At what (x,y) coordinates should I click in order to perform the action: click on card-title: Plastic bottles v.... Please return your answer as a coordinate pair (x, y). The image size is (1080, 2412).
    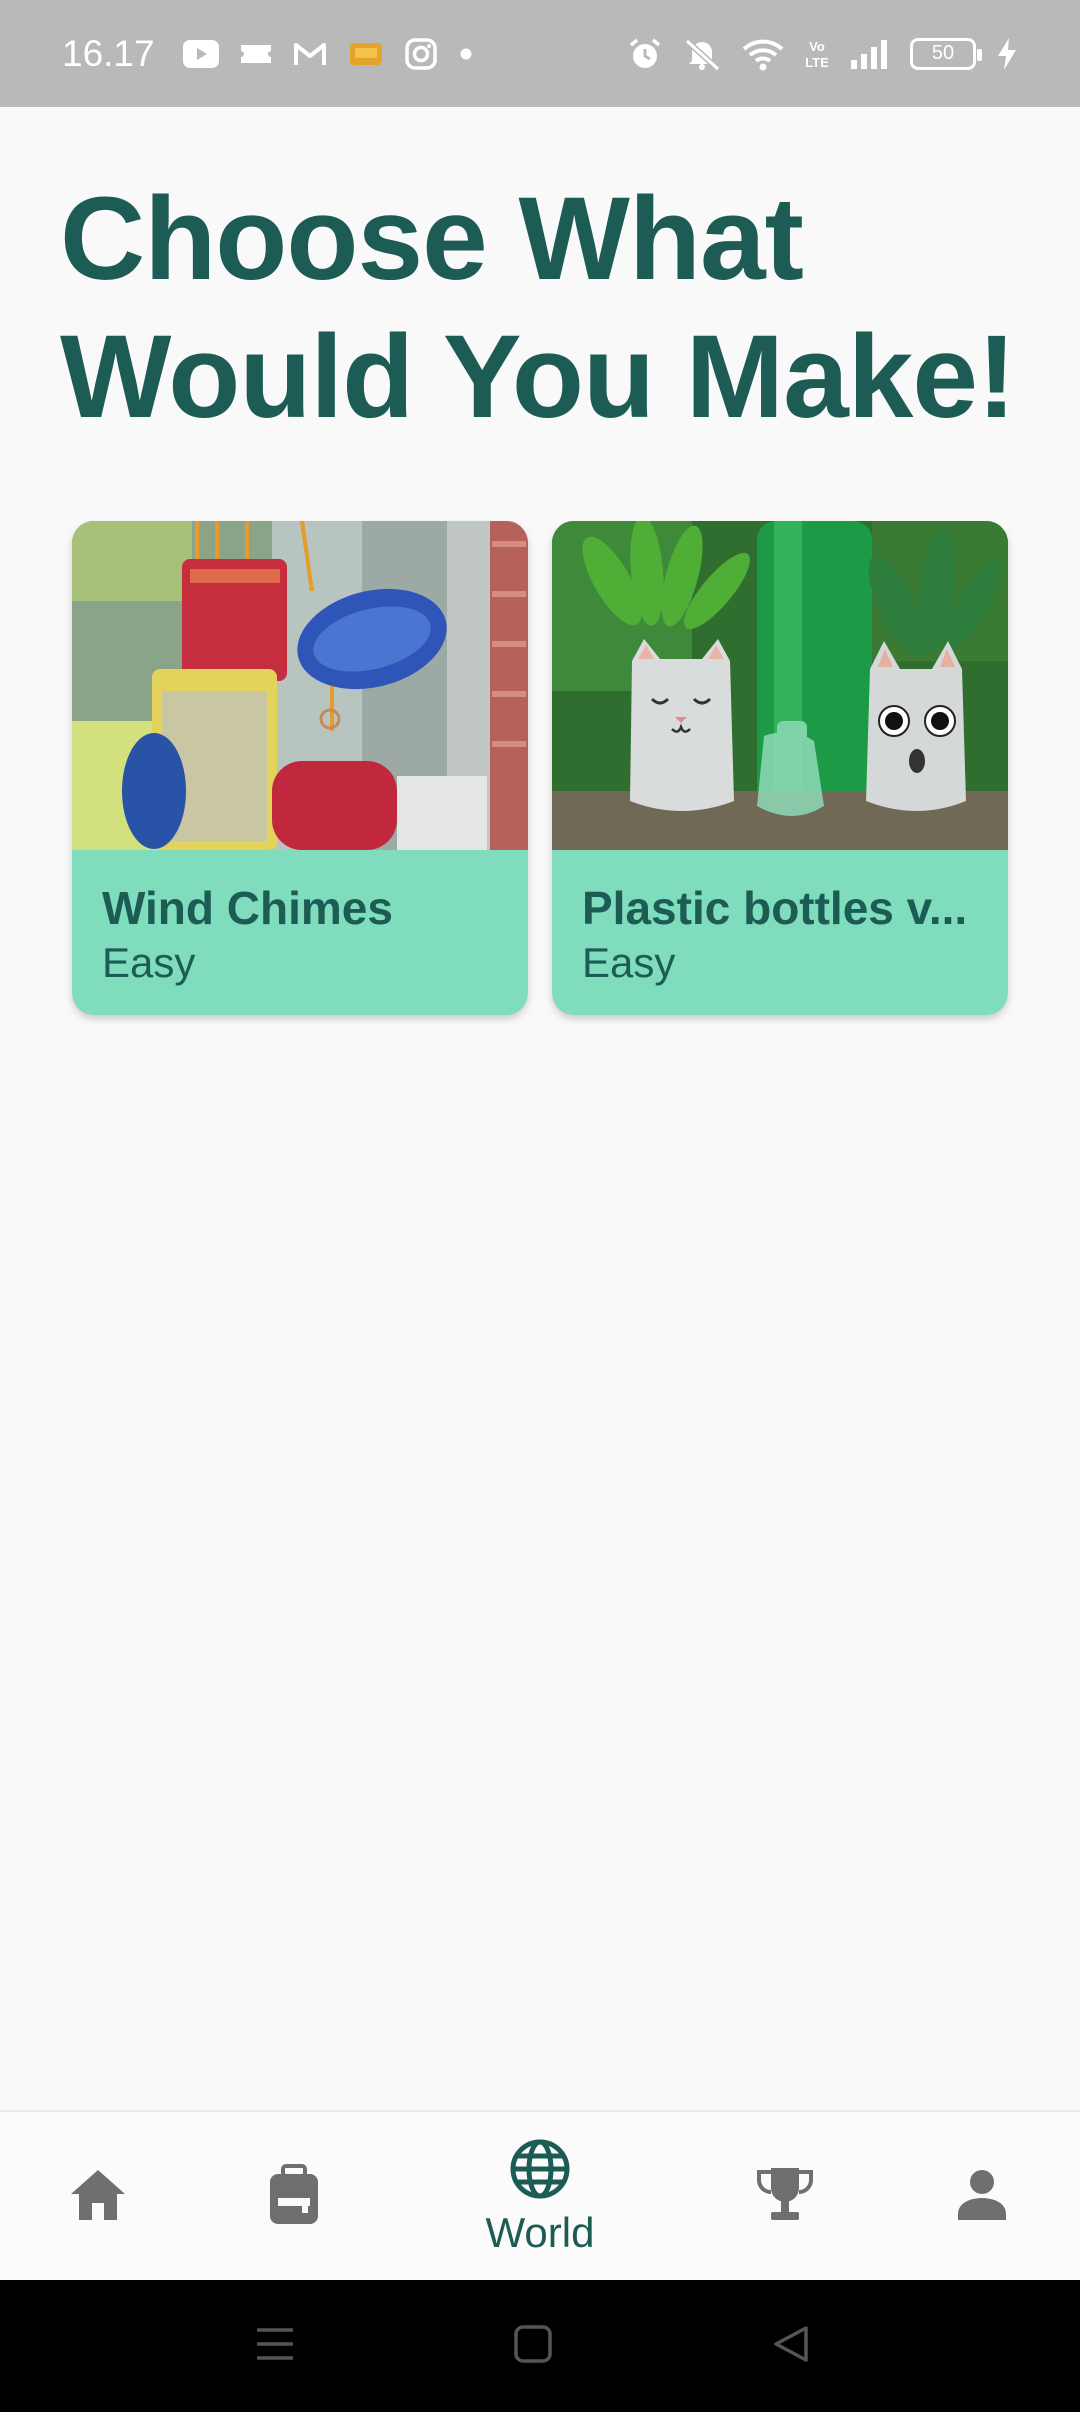
    Looking at the image, I should click on (775, 908).